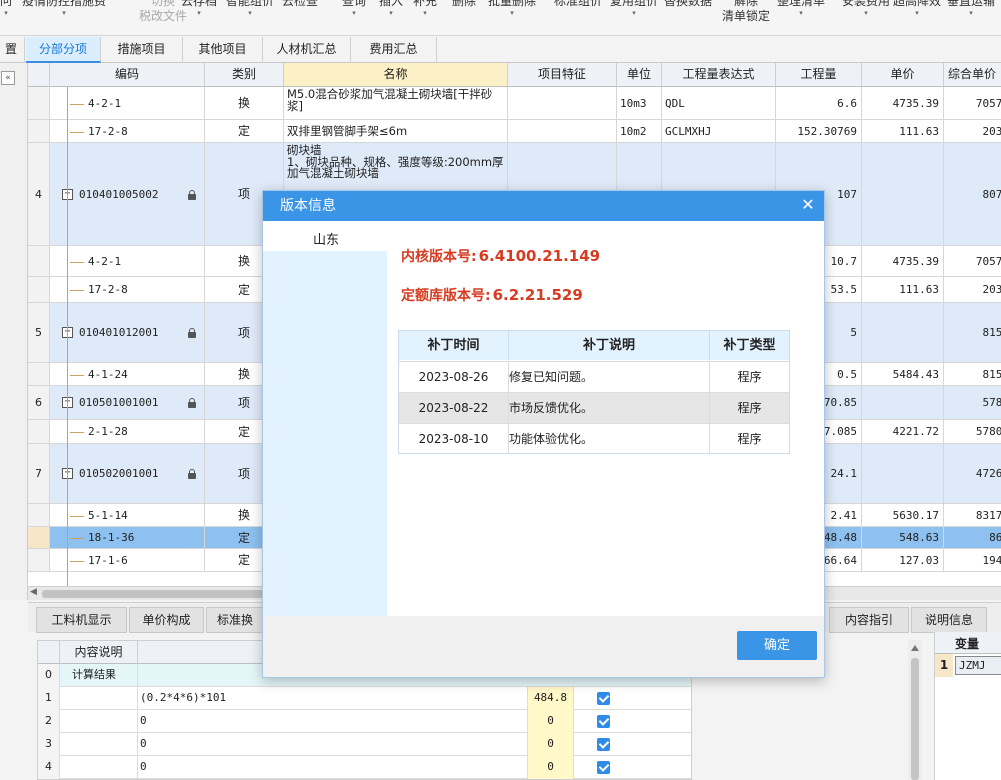 This screenshot has height=780, width=1001. What do you see at coordinates (639, 75) in the screenshot?
I see `col-header-unit: 单位` at bounding box center [639, 75].